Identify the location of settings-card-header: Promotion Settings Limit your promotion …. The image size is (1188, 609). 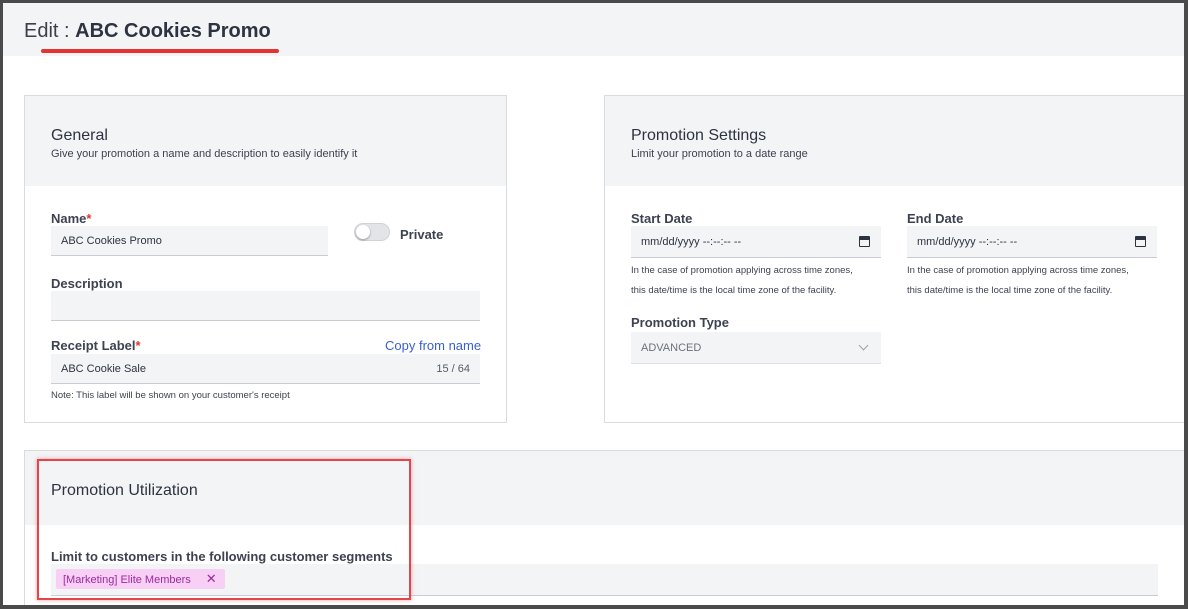
(894, 141).